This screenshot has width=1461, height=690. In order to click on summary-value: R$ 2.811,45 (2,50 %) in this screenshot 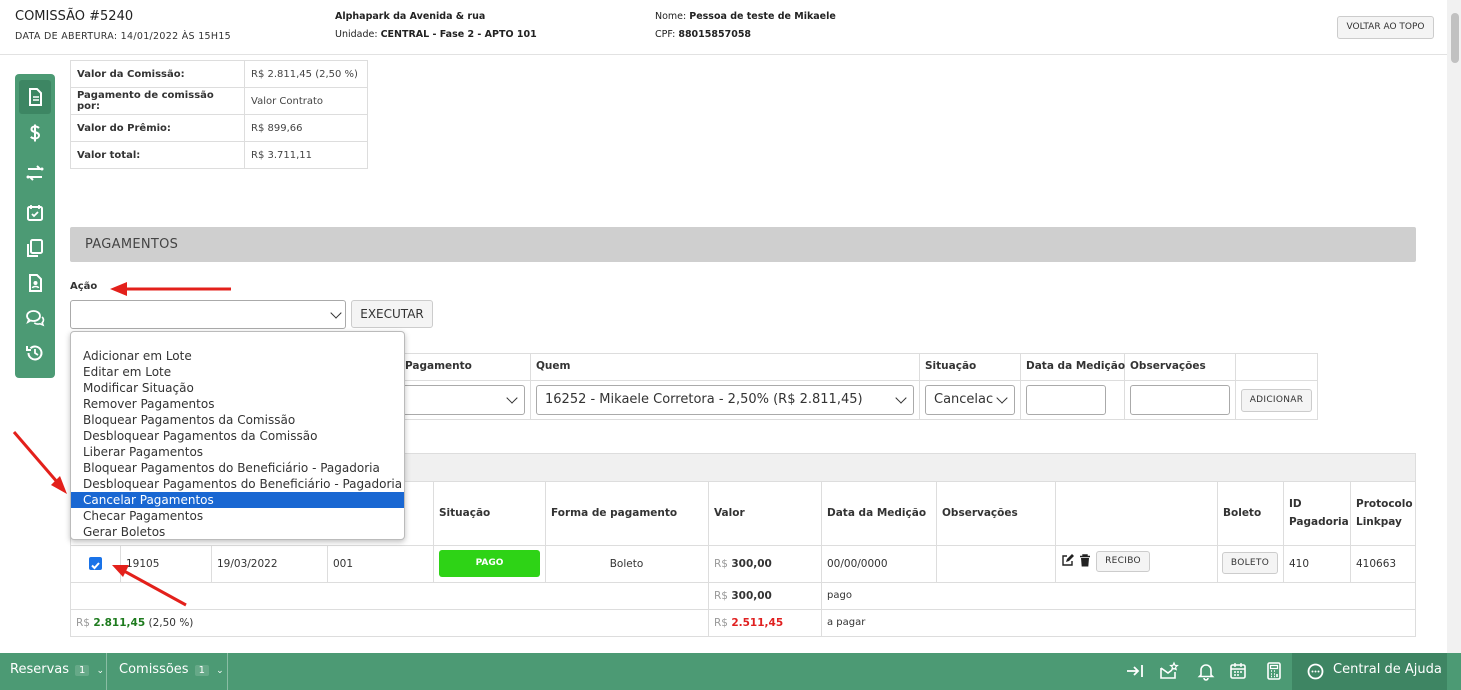, I will do `click(306, 74)`.